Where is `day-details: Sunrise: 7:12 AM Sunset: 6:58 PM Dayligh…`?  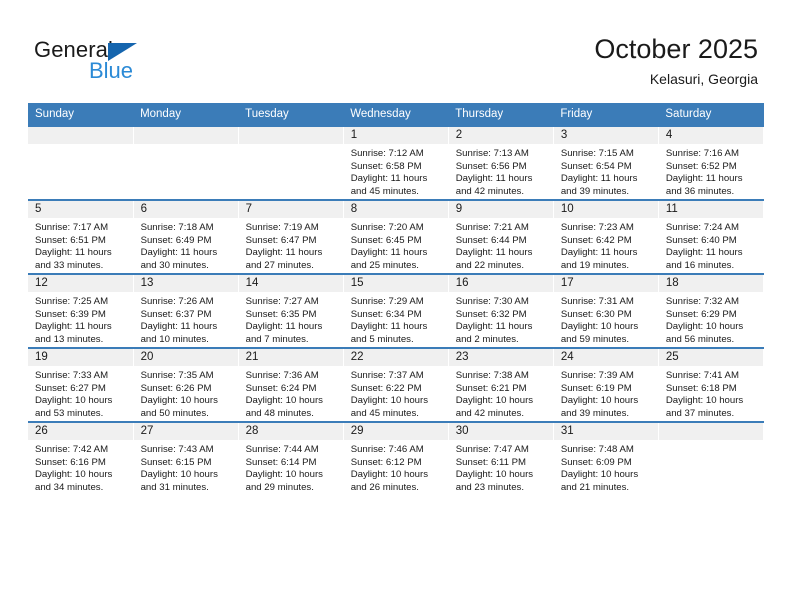 day-details: Sunrise: 7:12 AM Sunset: 6:58 PM Dayligh… is located at coordinates (396, 171).